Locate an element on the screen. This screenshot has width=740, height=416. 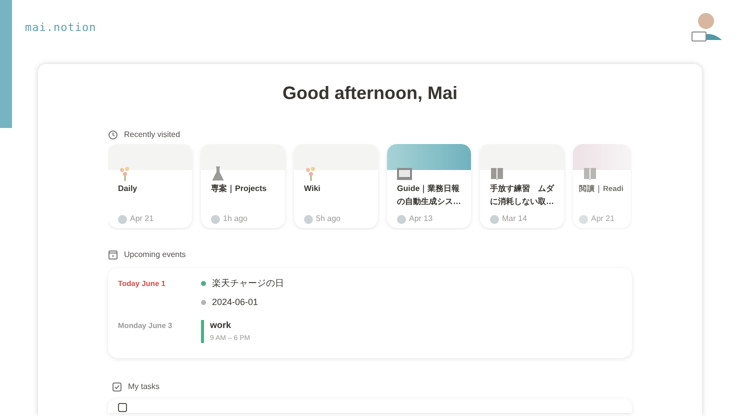
edited-date: 5h ago is located at coordinates (328, 219).